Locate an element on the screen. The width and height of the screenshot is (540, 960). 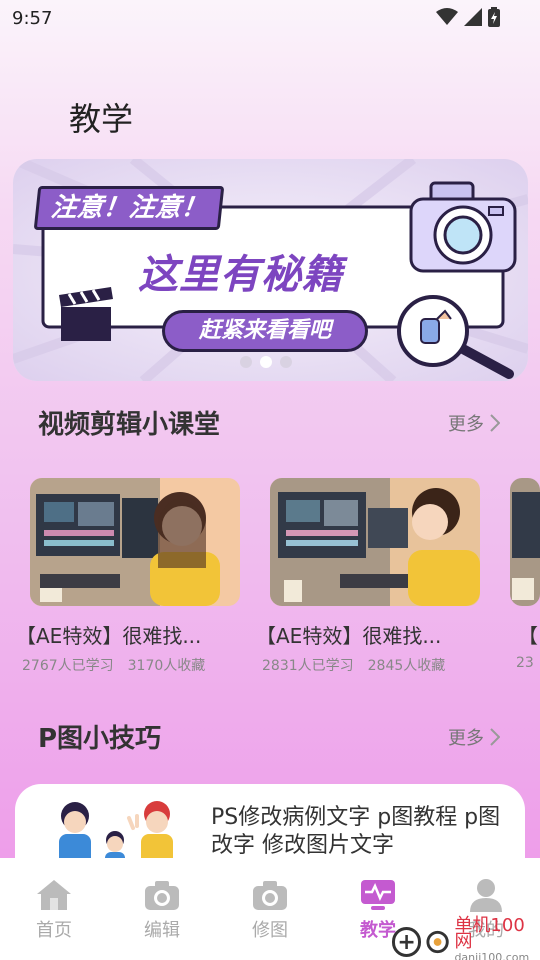
more-link-photo: 更多 is located at coordinates (474, 737).